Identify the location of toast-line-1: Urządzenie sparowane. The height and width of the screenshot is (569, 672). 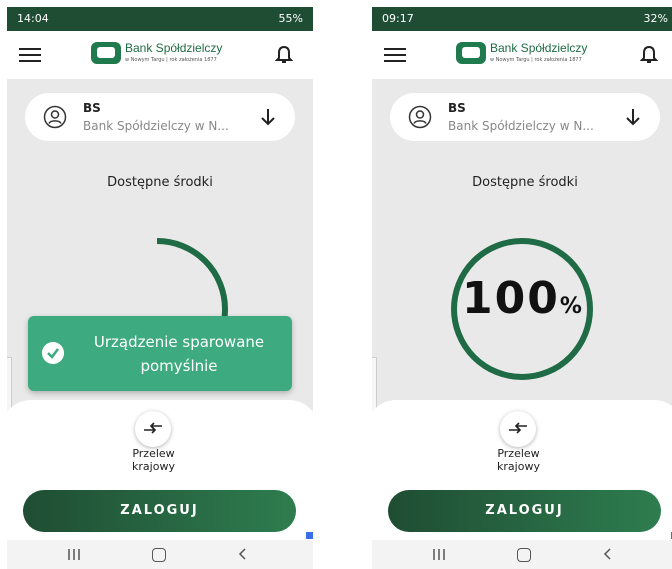
(179, 342).